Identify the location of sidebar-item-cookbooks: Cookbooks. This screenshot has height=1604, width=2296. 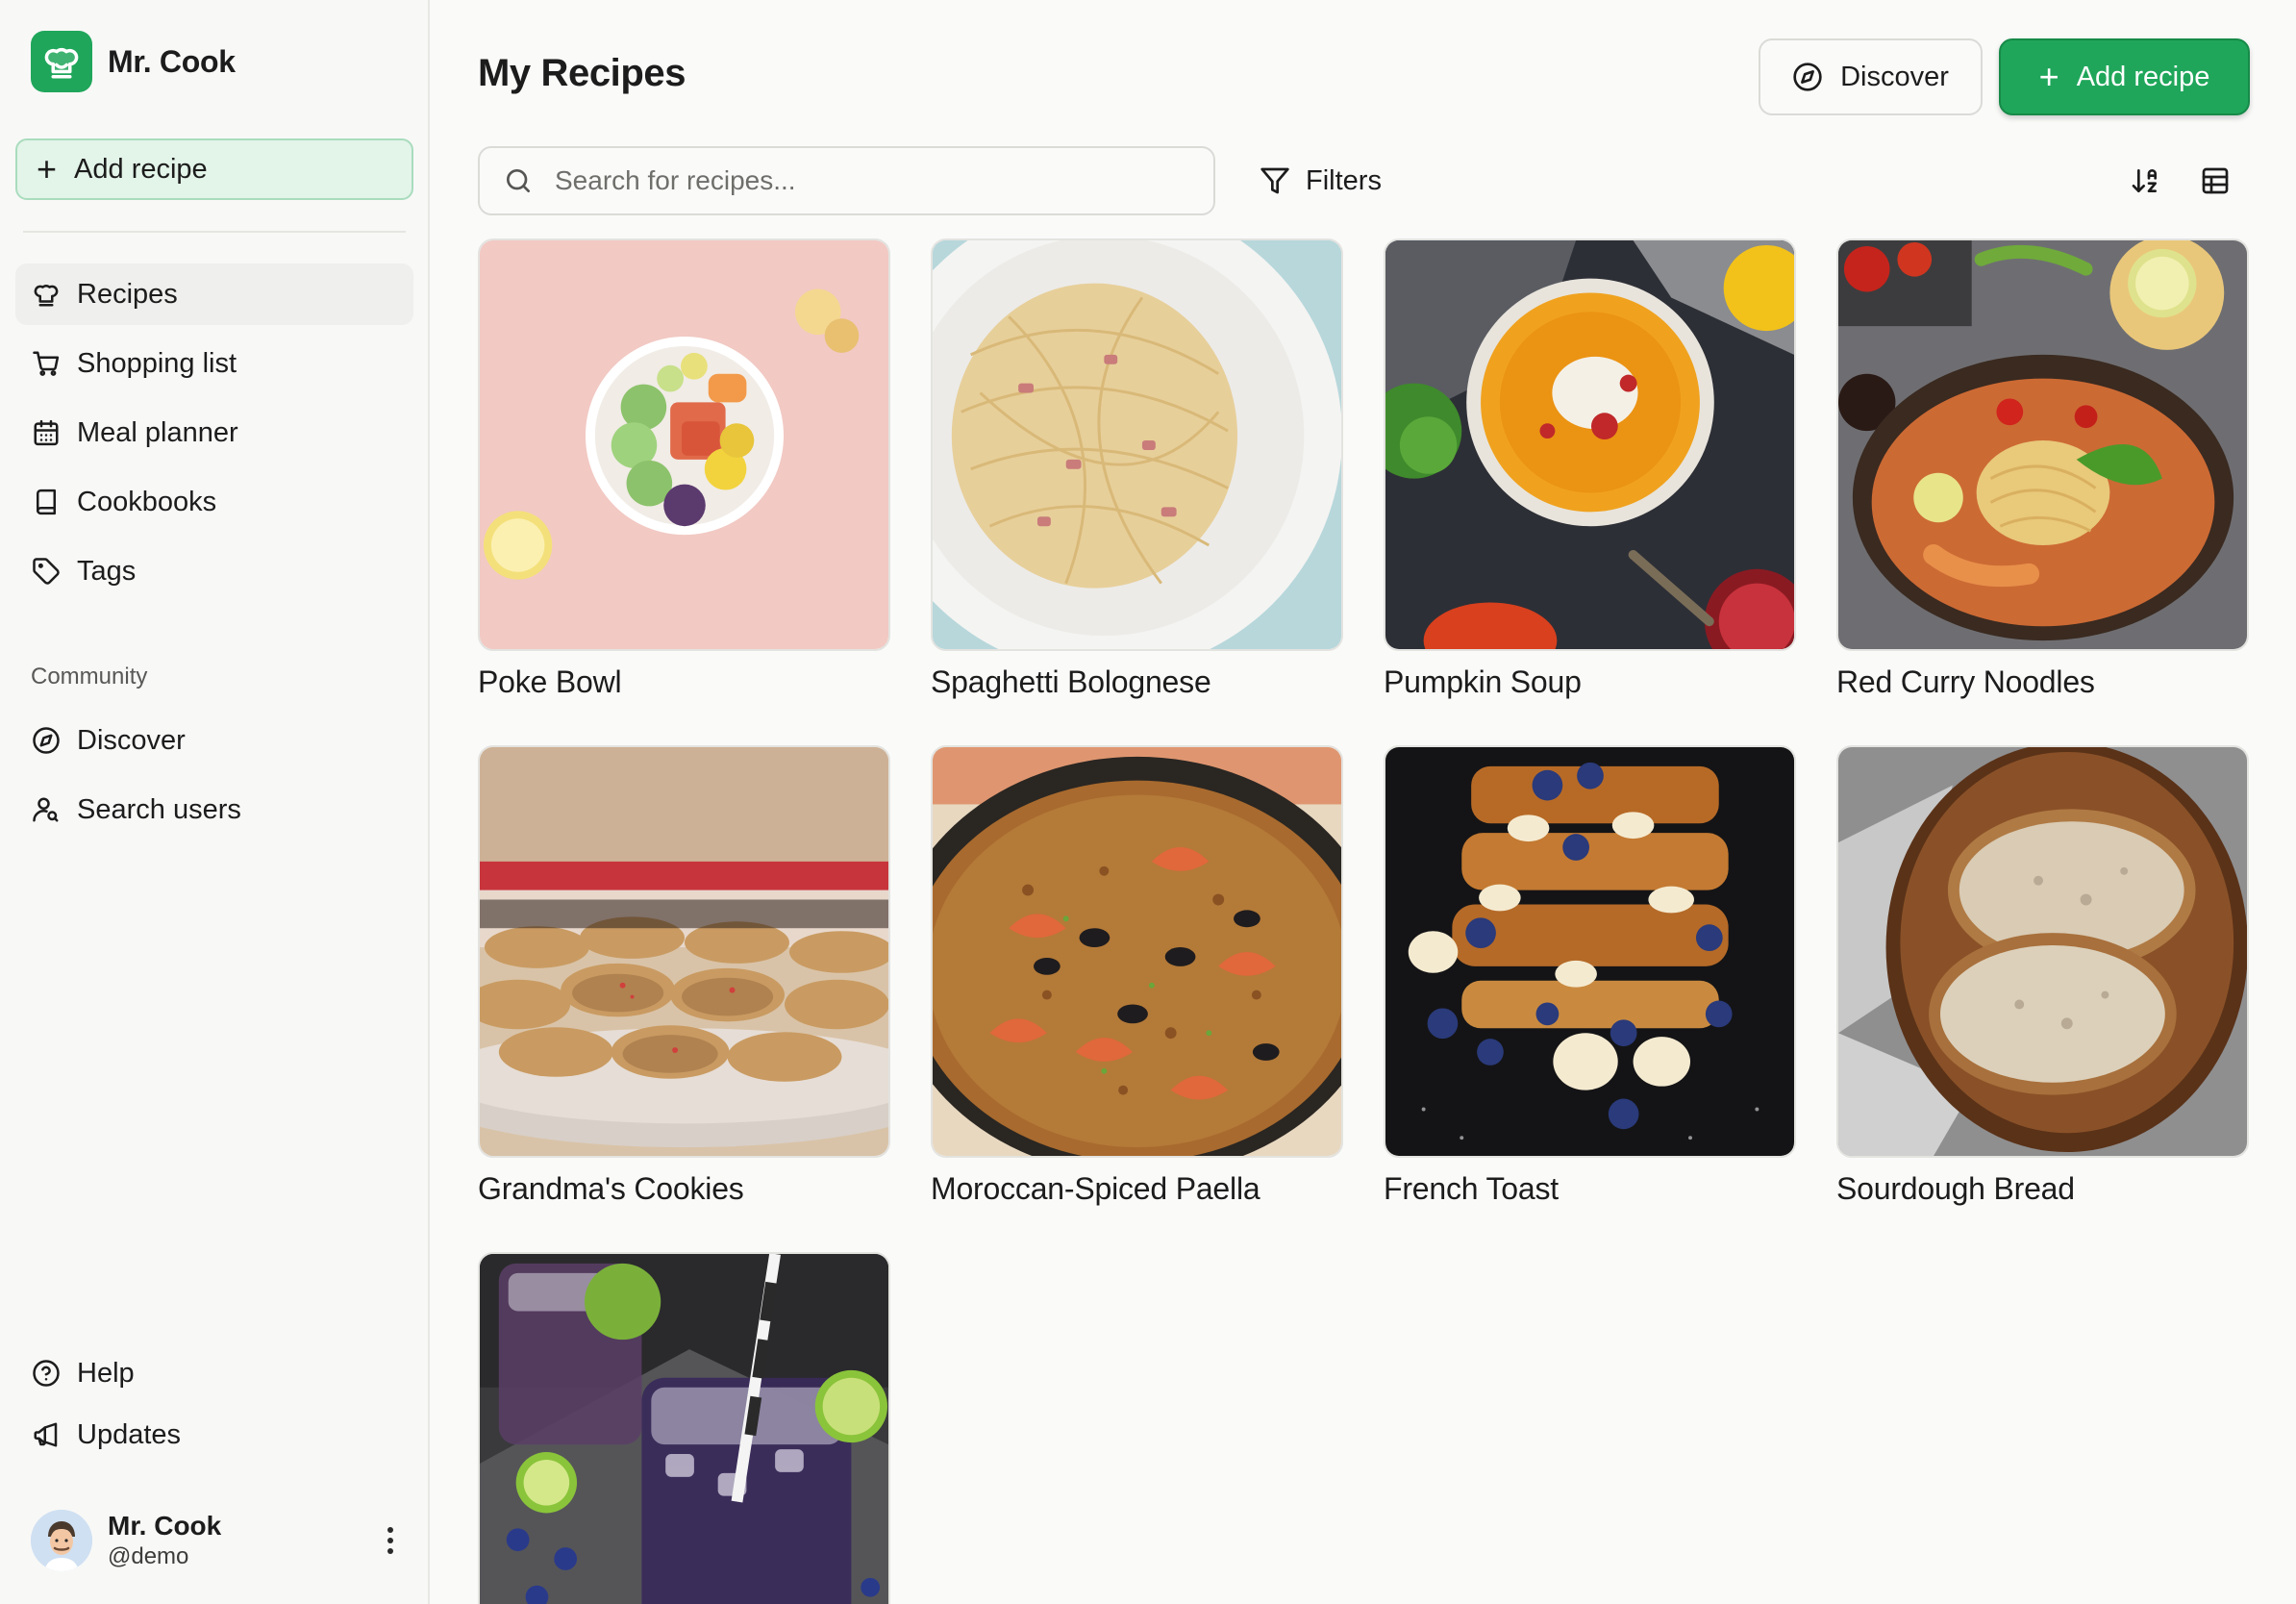
(214, 502).